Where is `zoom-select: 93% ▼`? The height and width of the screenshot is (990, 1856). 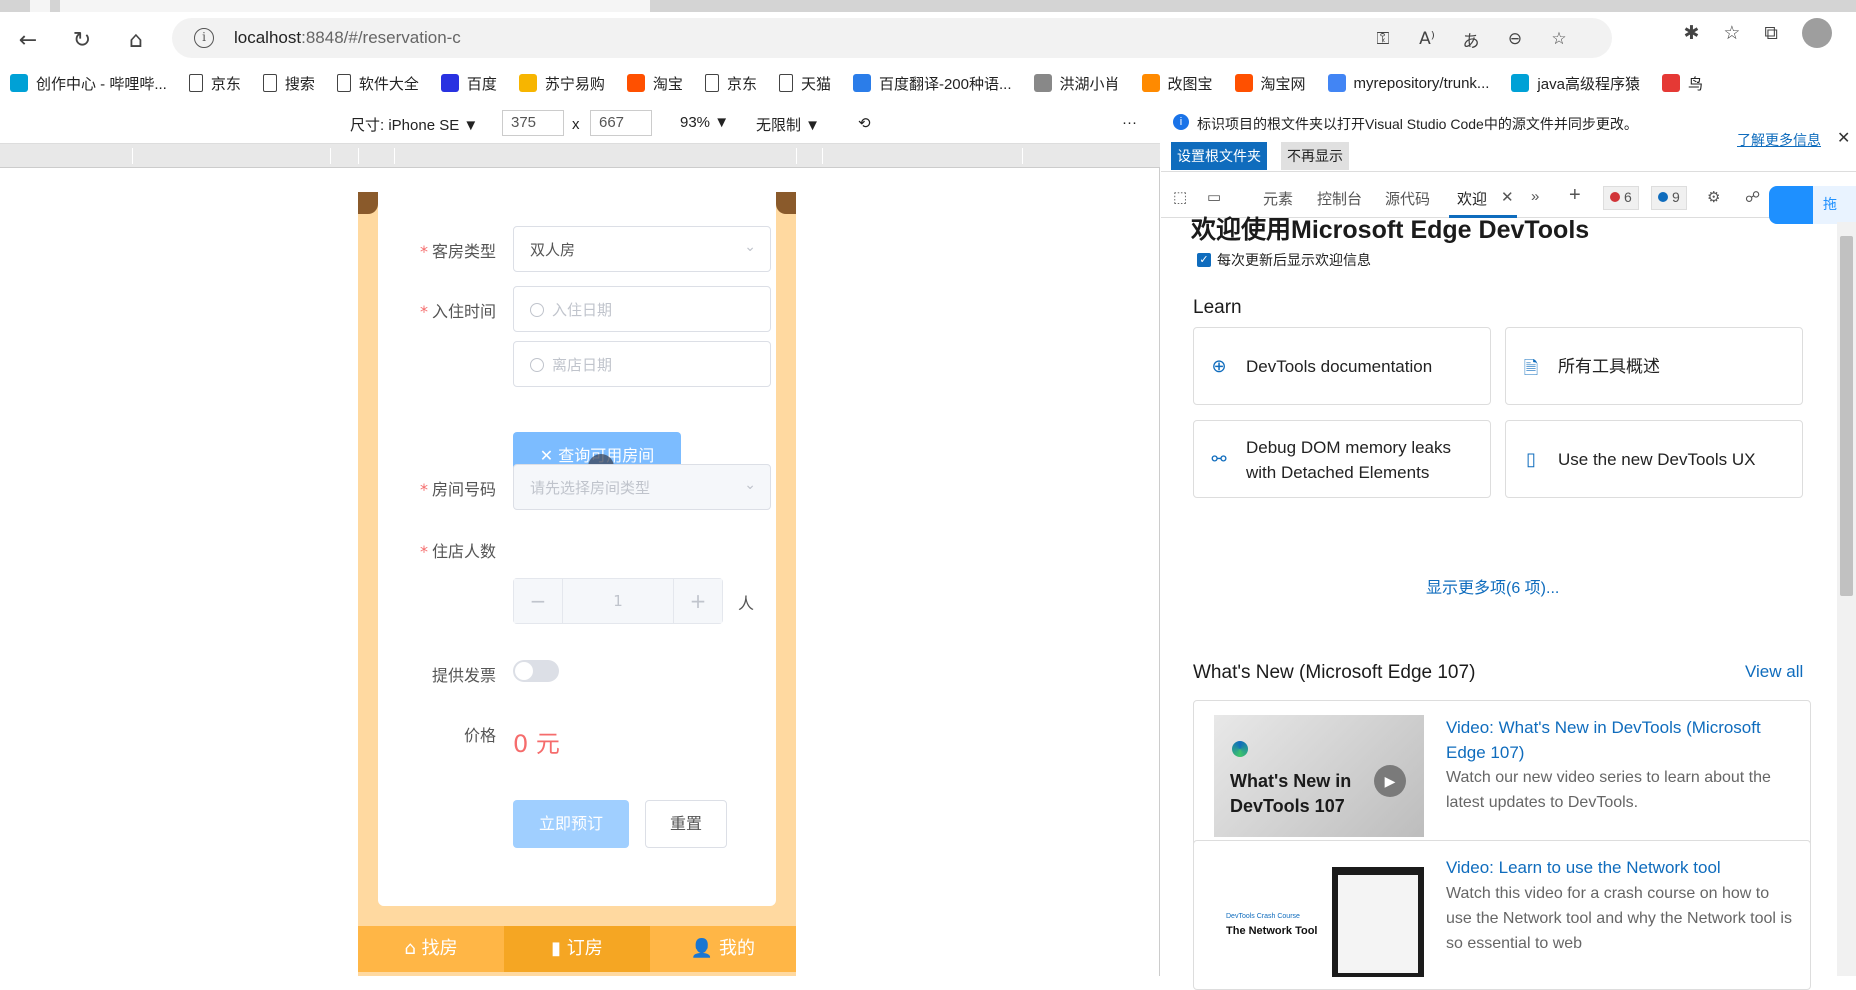 zoom-select: 93% ▼ is located at coordinates (704, 122).